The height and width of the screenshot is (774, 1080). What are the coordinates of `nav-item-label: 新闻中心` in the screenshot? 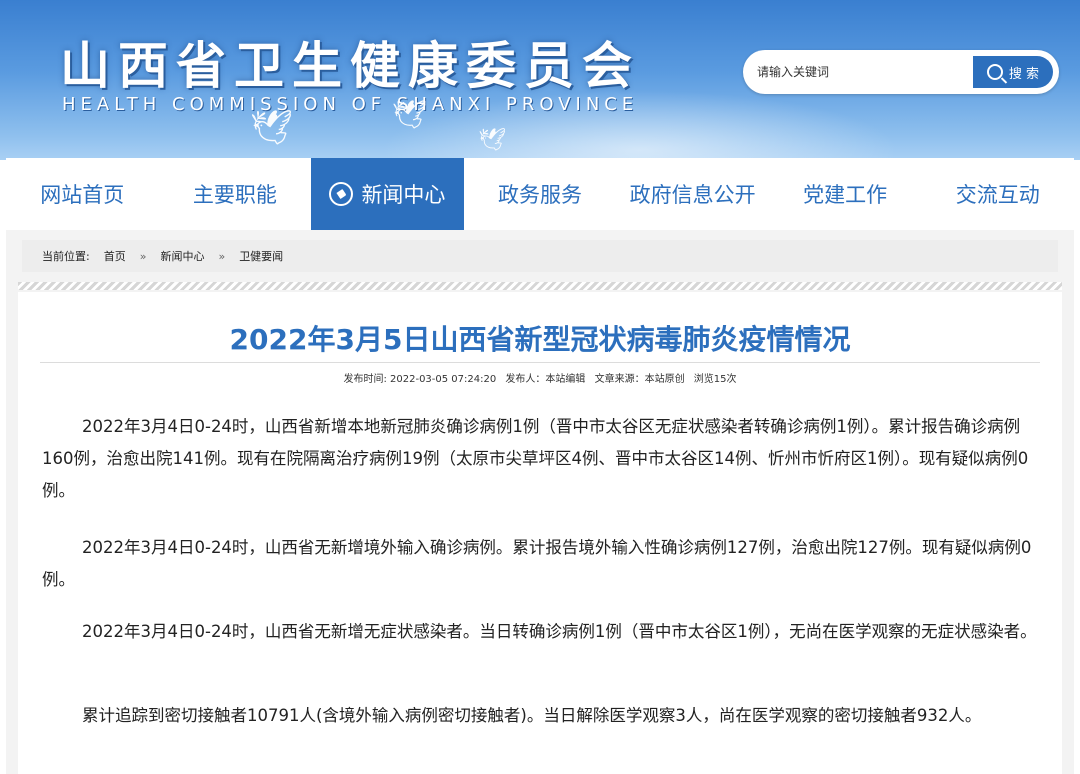 It's located at (403, 195).